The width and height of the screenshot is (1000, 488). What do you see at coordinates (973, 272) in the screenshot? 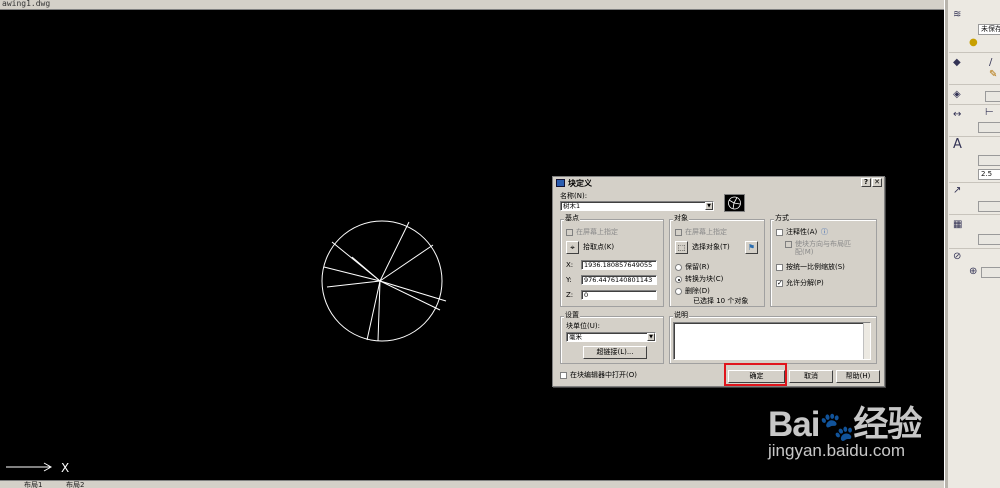
I see `target-icon: ⊕` at bounding box center [973, 272].